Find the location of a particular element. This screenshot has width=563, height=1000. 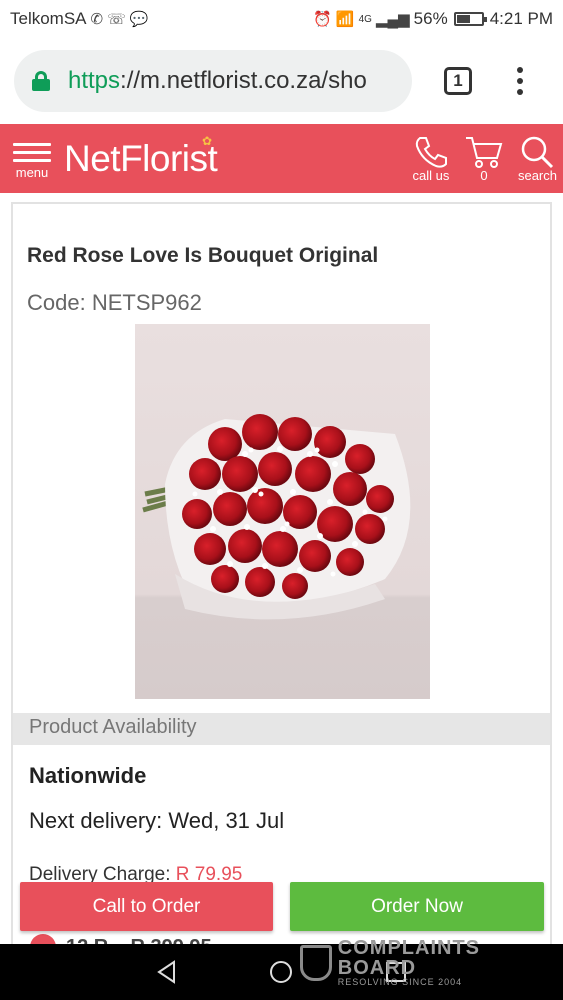

search-button: search is located at coordinates (537, 158).